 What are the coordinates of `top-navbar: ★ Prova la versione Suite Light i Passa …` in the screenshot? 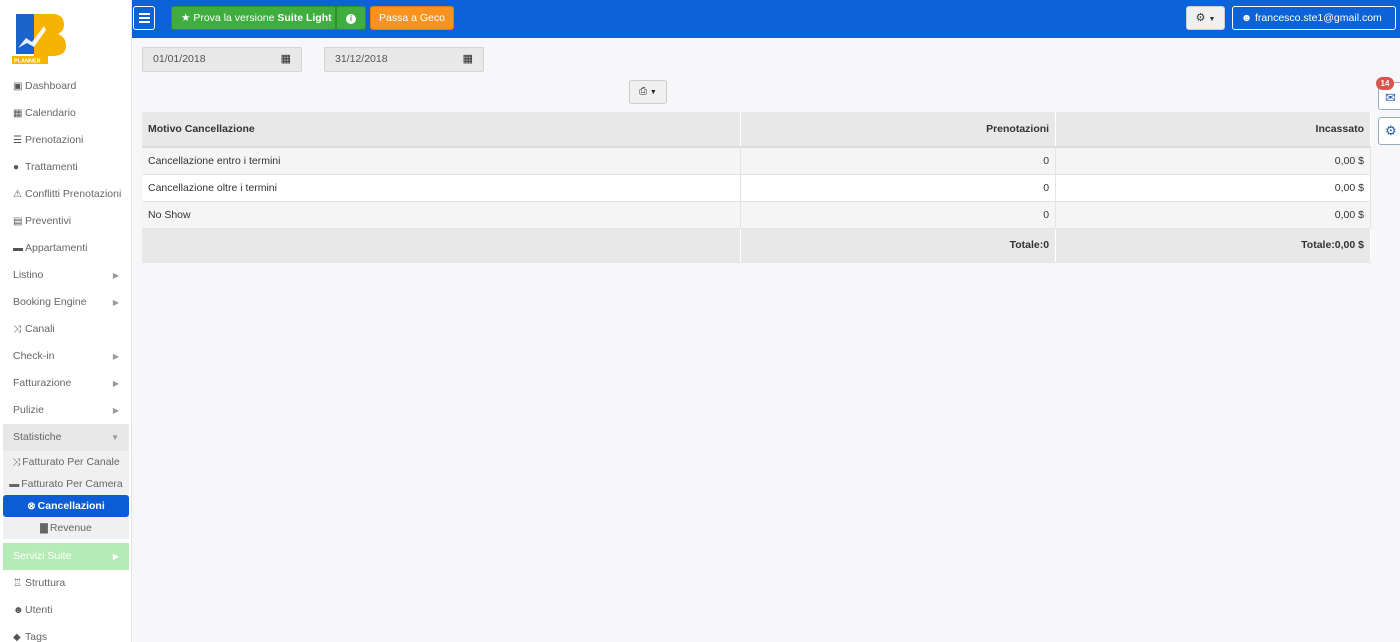 It's located at (766, 19).